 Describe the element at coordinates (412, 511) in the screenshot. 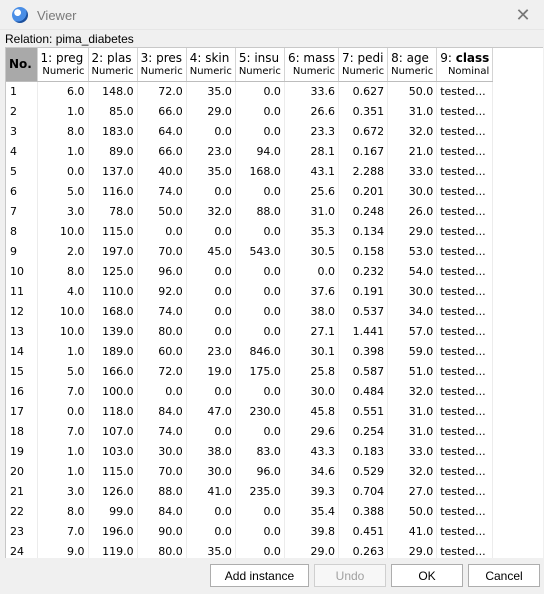

I see `table-cell: 50.0` at that location.